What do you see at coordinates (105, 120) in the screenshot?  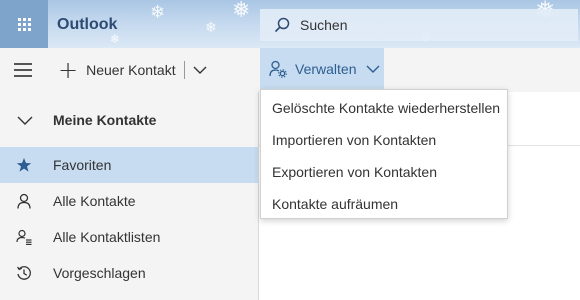 I see `sidebar-group-label: Meine Kontakte` at bounding box center [105, 120].